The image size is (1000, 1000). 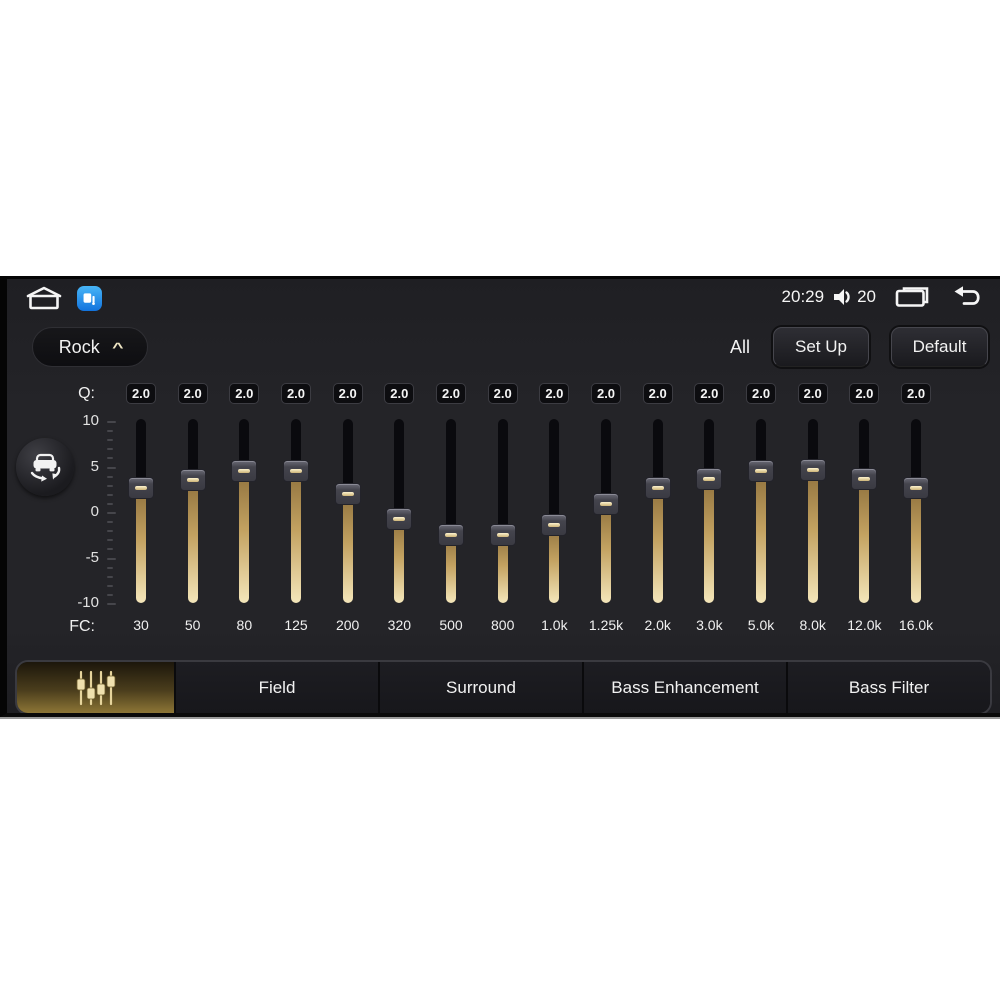 I want to click on eq-band-column: 2.0 80, so click(x=244, y=514).